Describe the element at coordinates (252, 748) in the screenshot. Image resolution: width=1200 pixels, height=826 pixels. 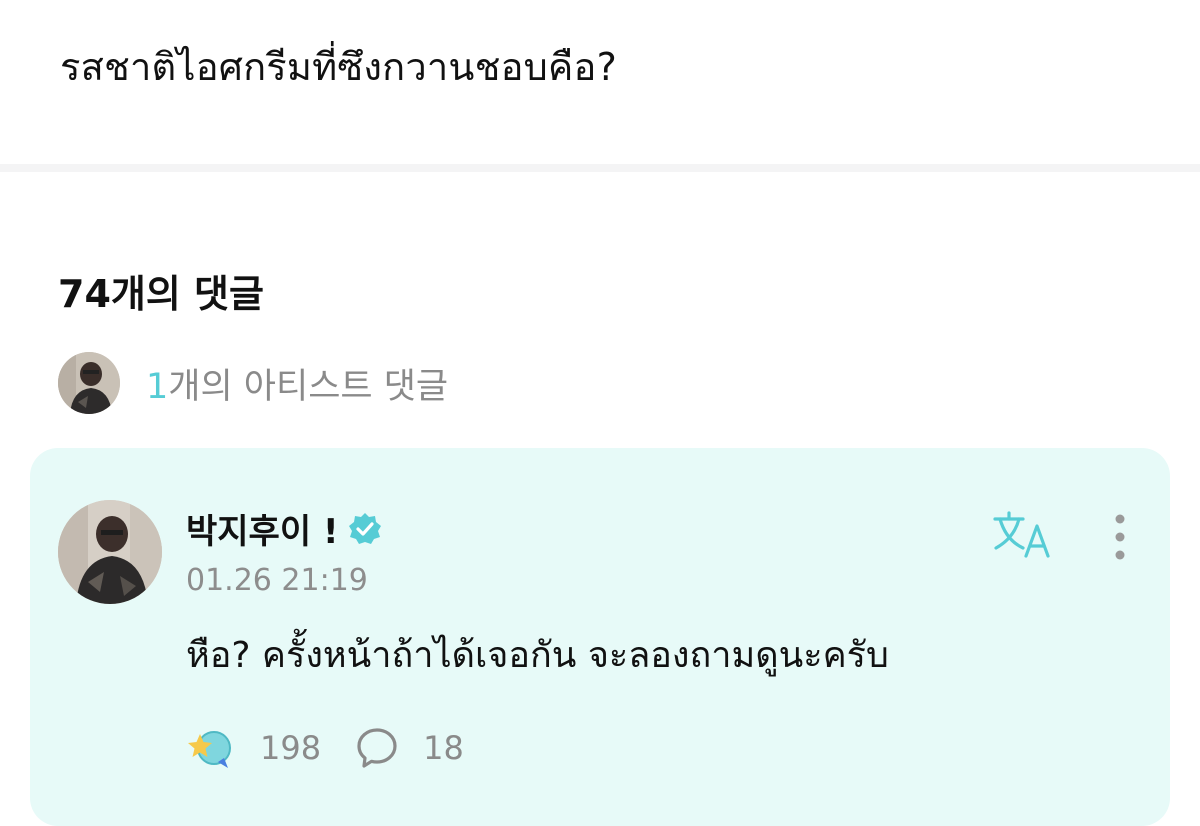
I see `like-button: 198` at that location.